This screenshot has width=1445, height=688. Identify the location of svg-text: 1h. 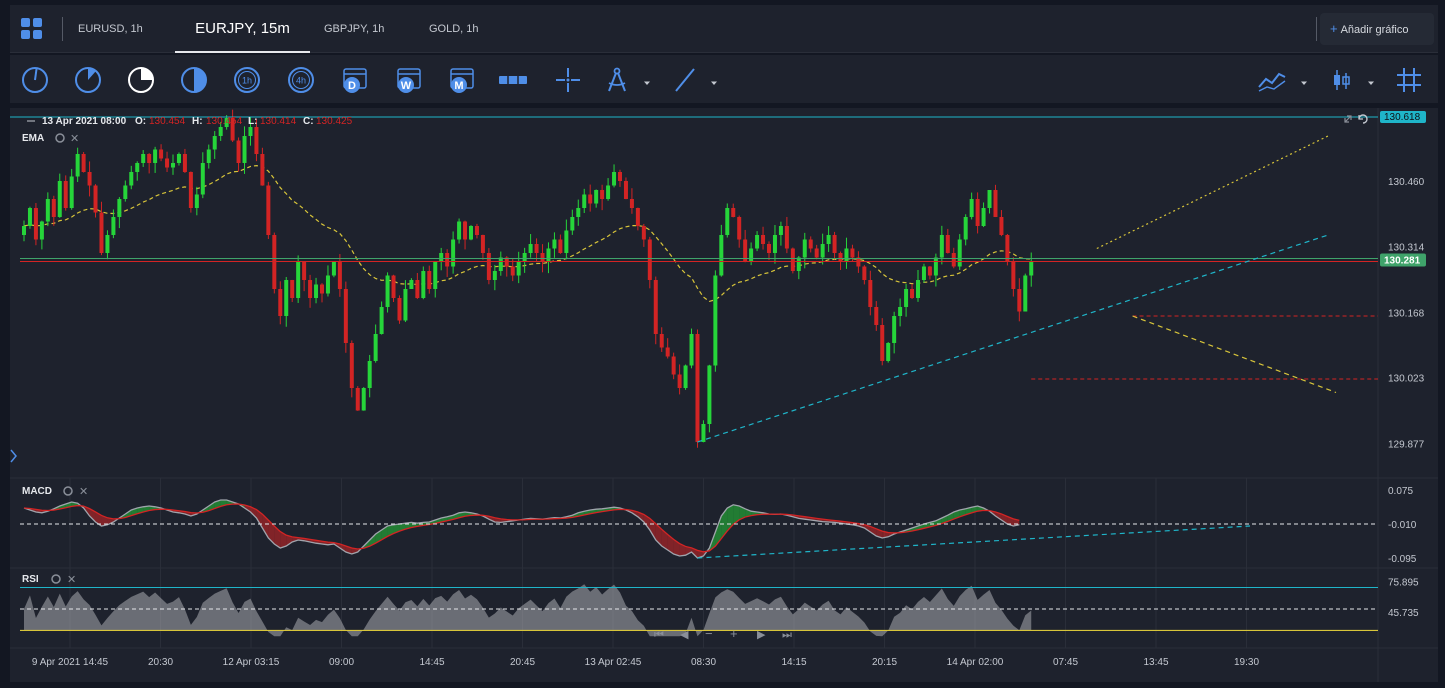
(247, 81).